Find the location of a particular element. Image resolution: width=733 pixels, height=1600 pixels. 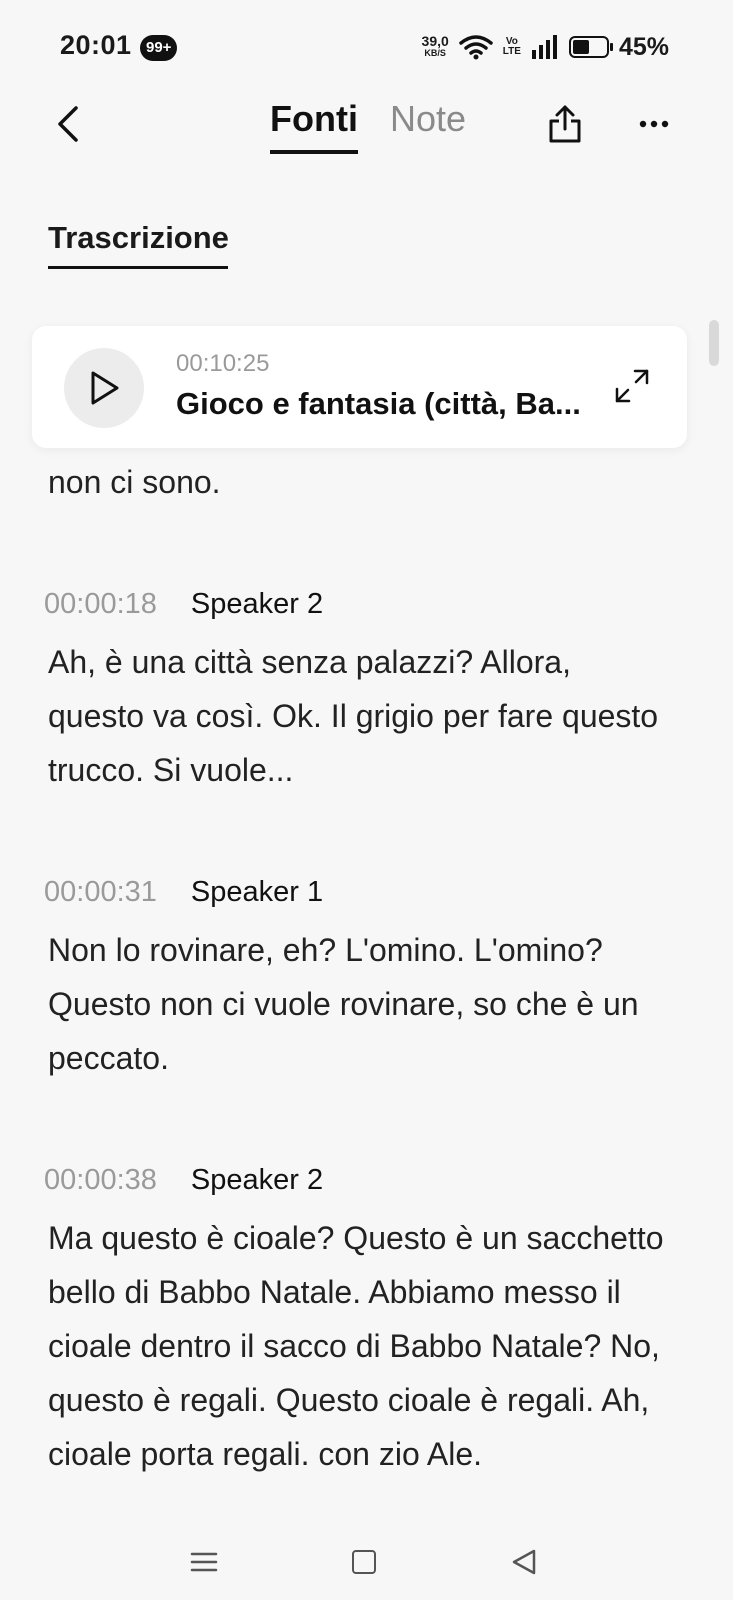

scrollbar is located at coordinates (714, 343).